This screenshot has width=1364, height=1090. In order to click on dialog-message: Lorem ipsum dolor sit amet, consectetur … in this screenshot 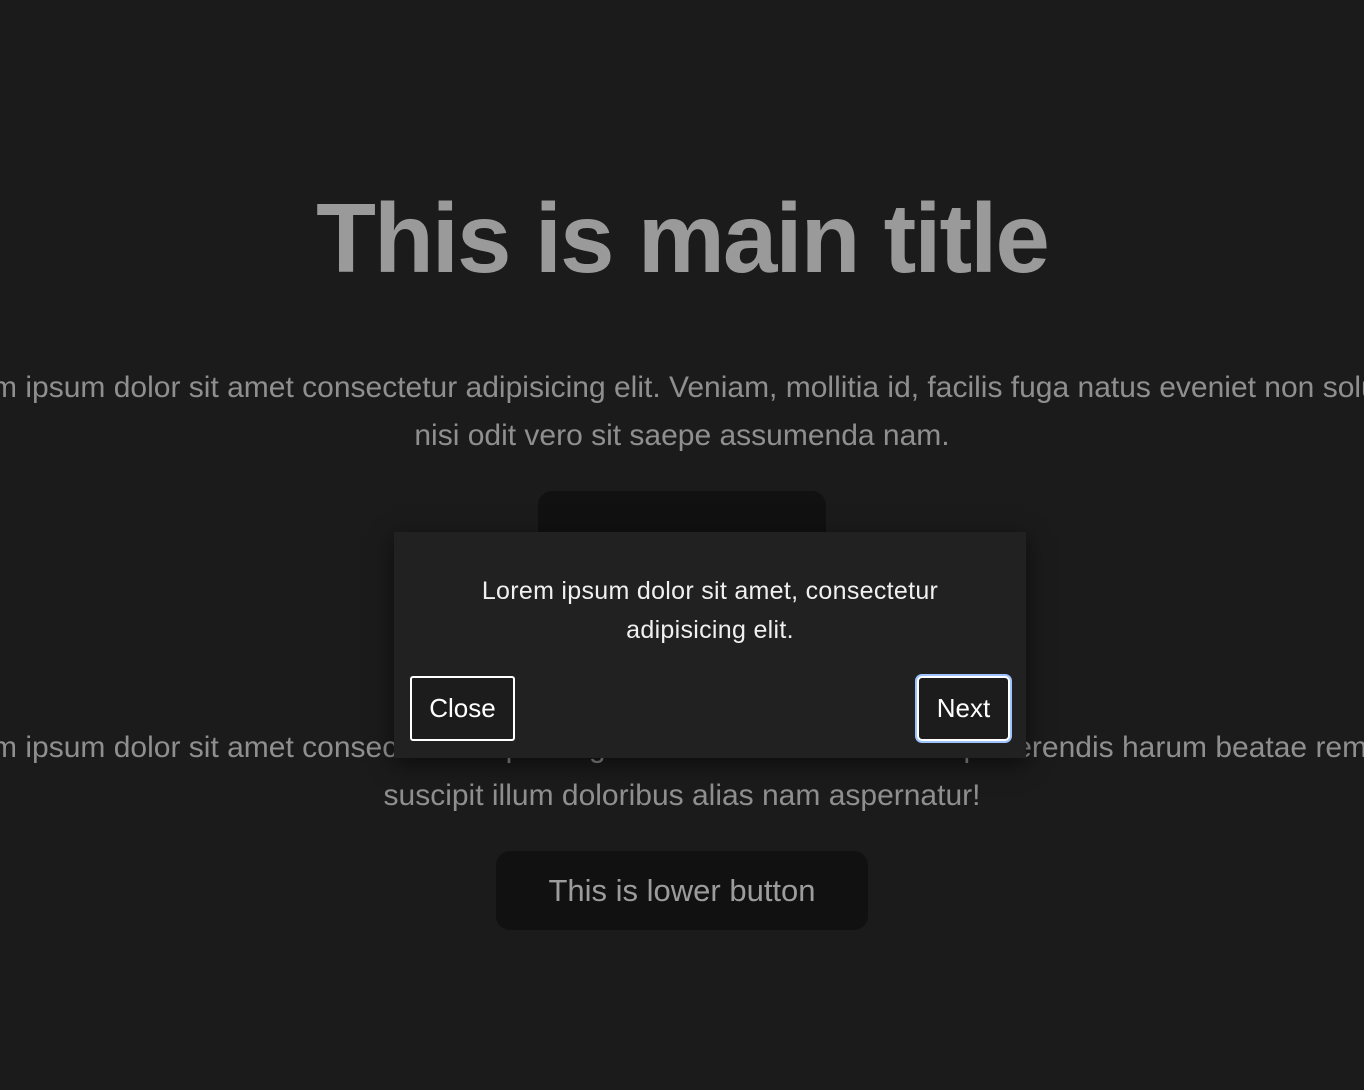, I will do `click(710, 610)`.